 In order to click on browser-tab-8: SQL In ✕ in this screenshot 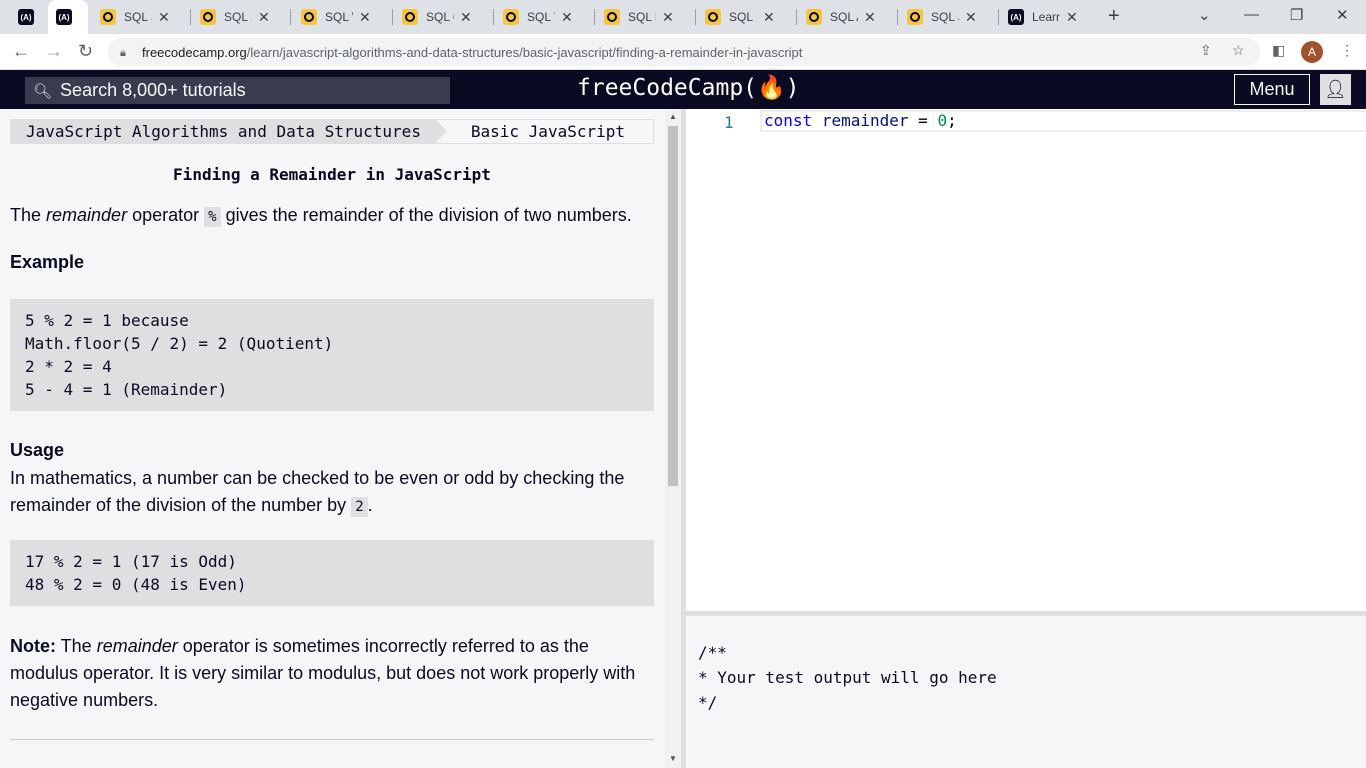, I will do `click(747, 17)`.